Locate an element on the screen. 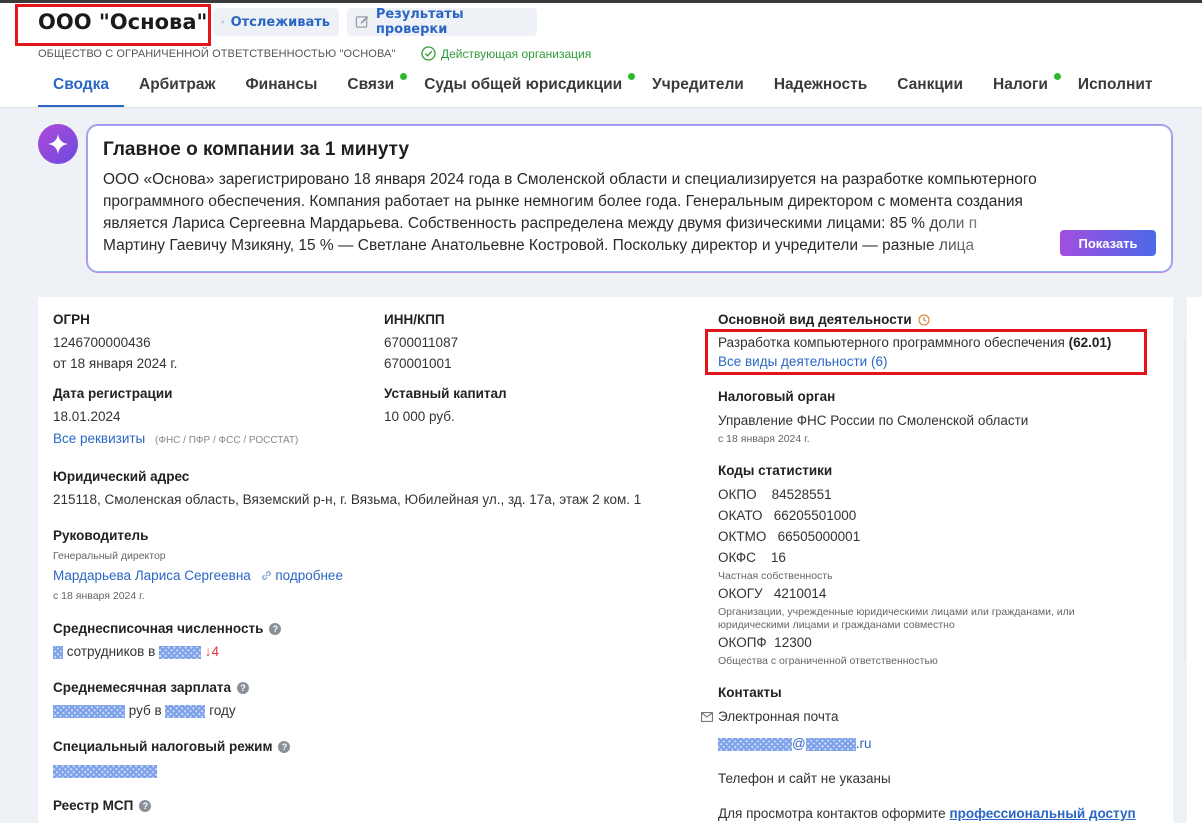 The height and width of the screenshot is (823, 1202). tab-svodka: Сводка is located at coordinates (81, 87).